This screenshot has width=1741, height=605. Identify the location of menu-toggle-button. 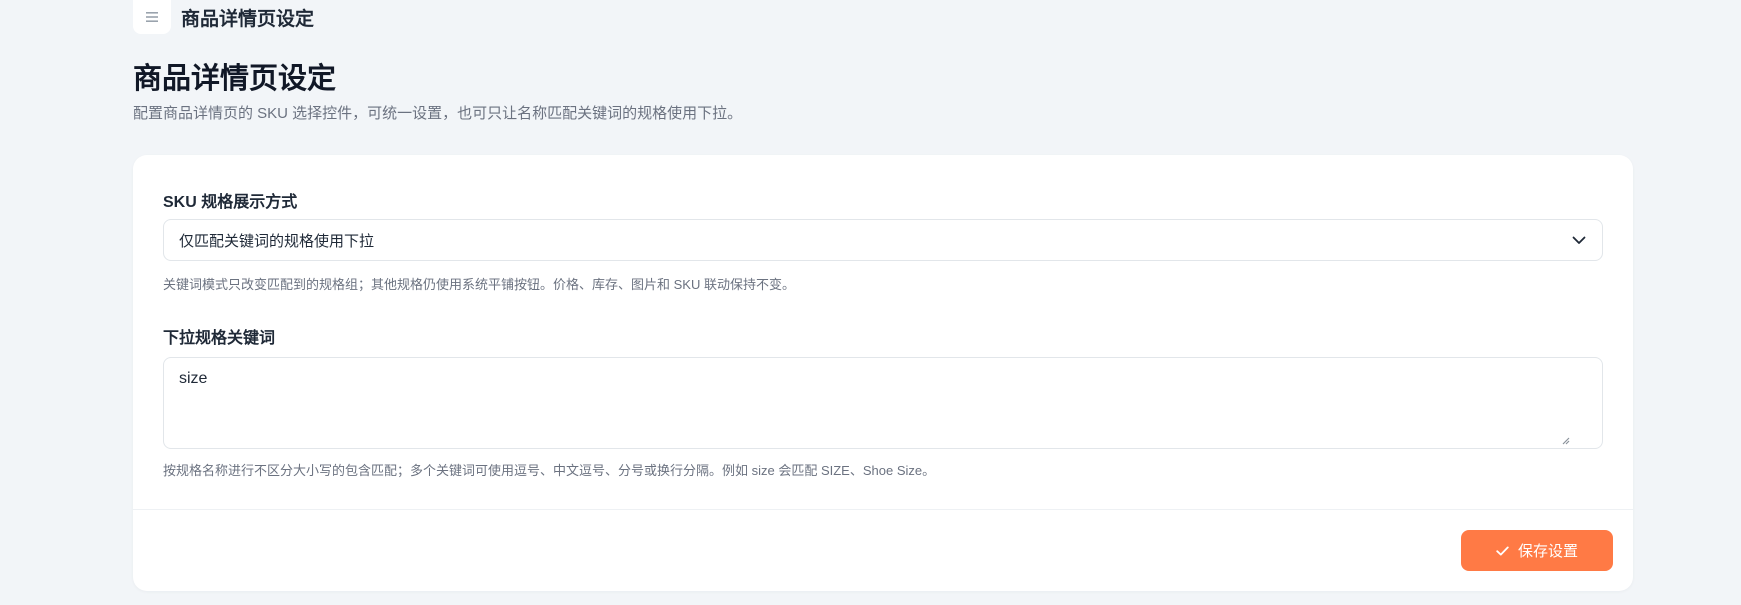
(152, 17).